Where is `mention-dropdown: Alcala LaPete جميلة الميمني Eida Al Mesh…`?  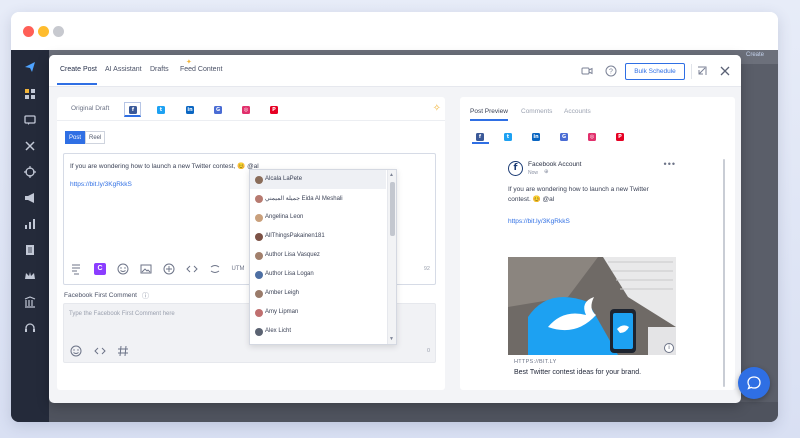 mention-dropdown: Alcala LaPete جميلة الميمني Eida Al Mesh… is located at coordinates (323, 257).